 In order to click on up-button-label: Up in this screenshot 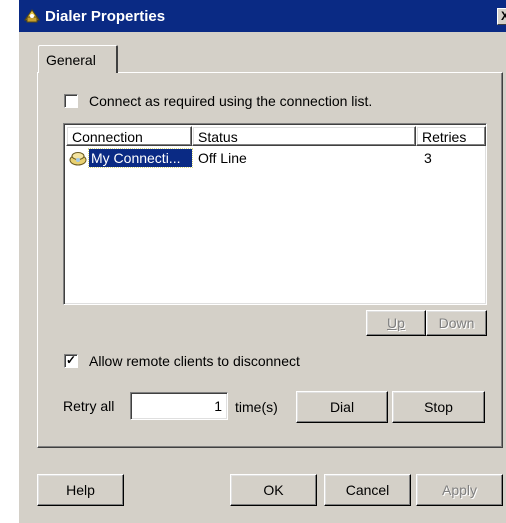, I will do `click(396, 323)`.